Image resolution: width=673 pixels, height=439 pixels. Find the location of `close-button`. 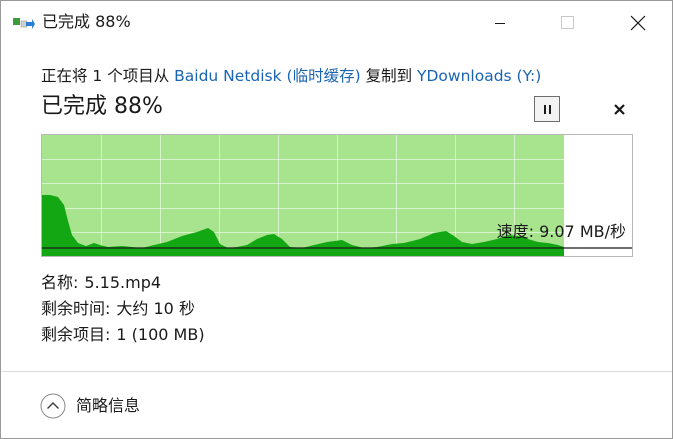

close-button is located at coordinates (638, 23).